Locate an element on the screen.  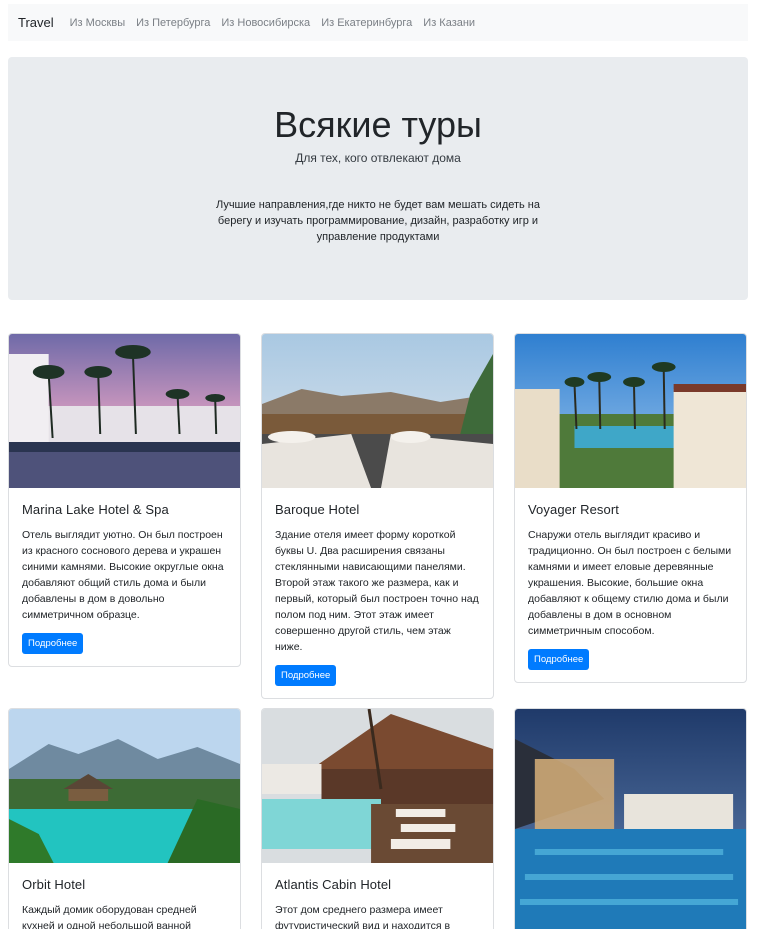
hotel-card is located at coordinates (630, 818).